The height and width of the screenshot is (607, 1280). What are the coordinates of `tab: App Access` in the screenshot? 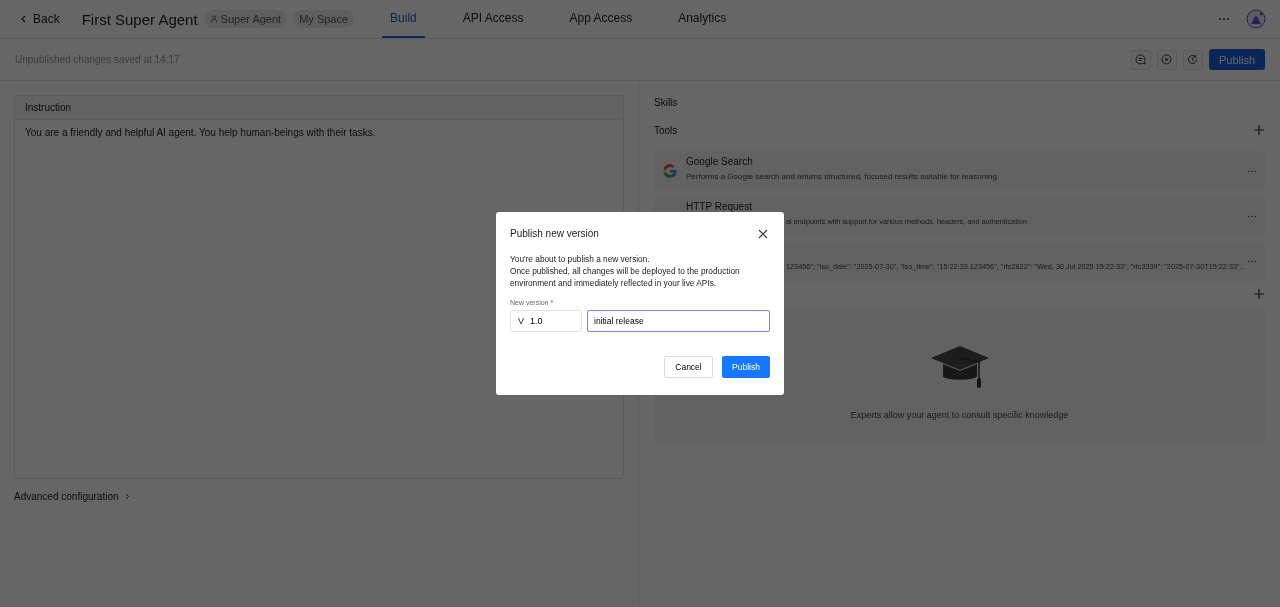 It's located at (601, 19).